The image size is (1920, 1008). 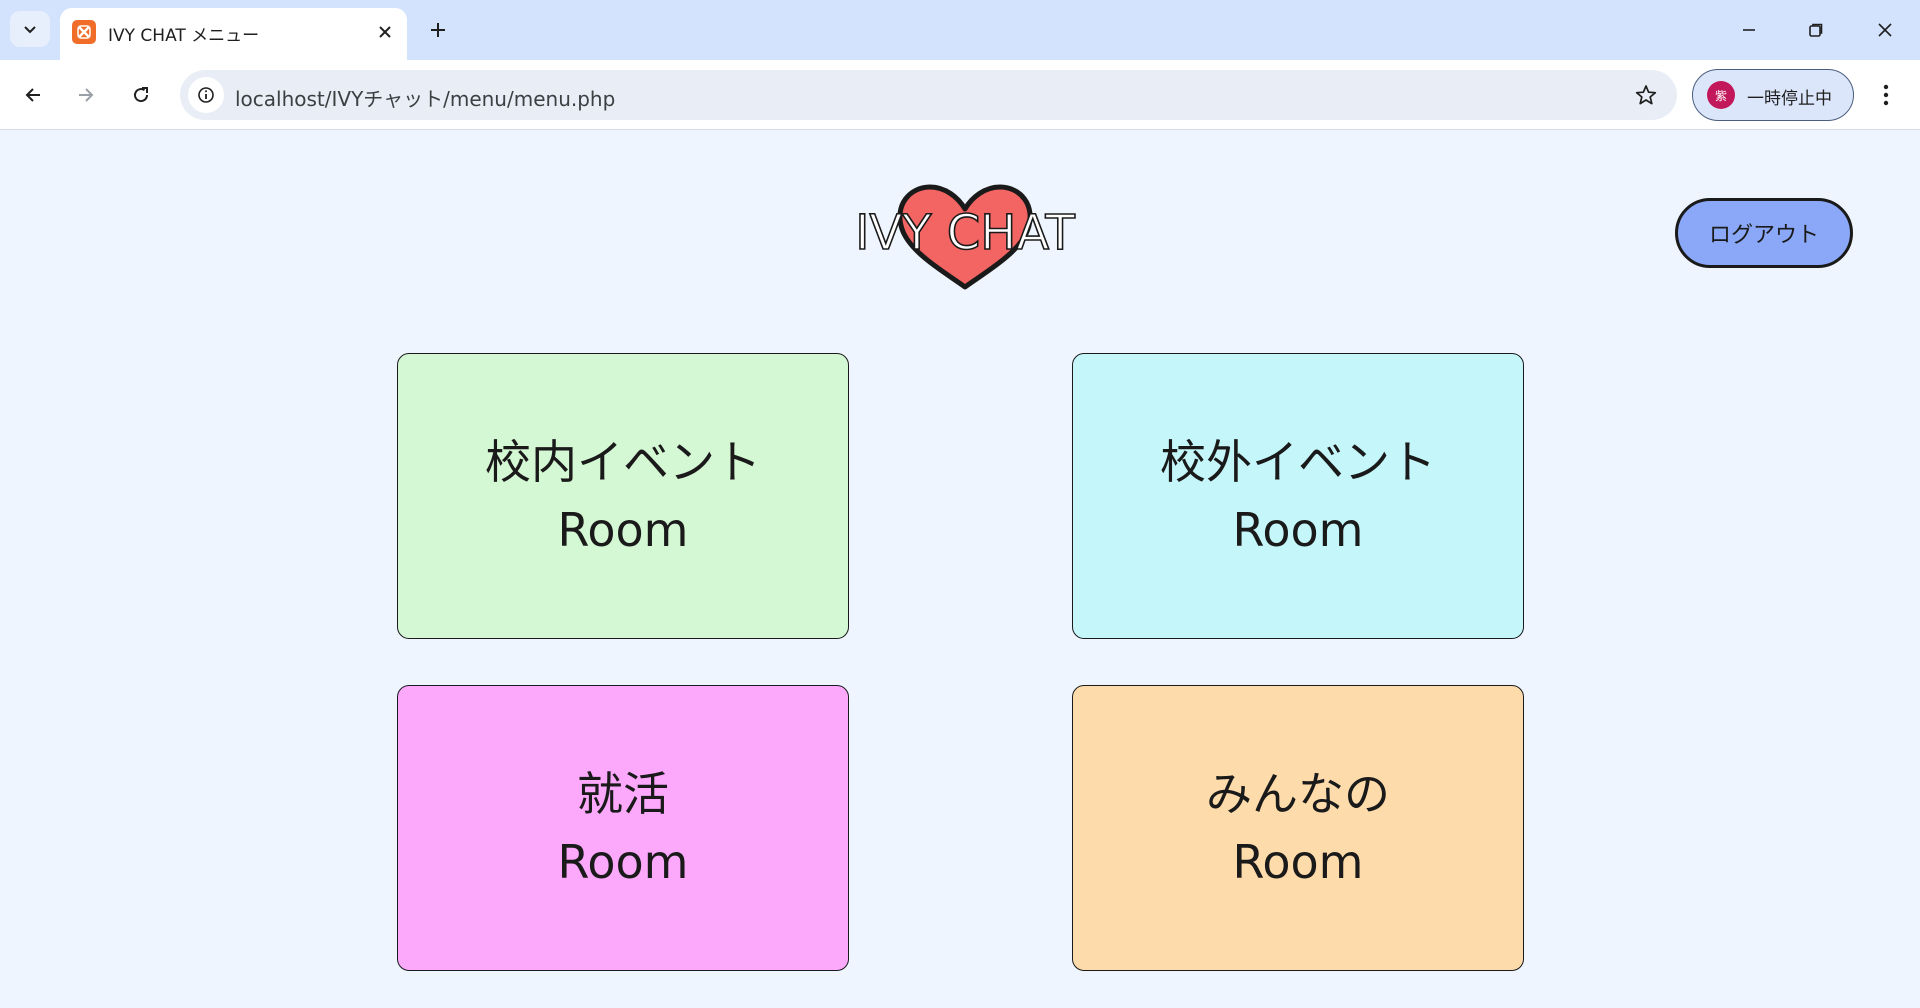 I want to click on room-name: みんなの, so click(x=1298, y=794).